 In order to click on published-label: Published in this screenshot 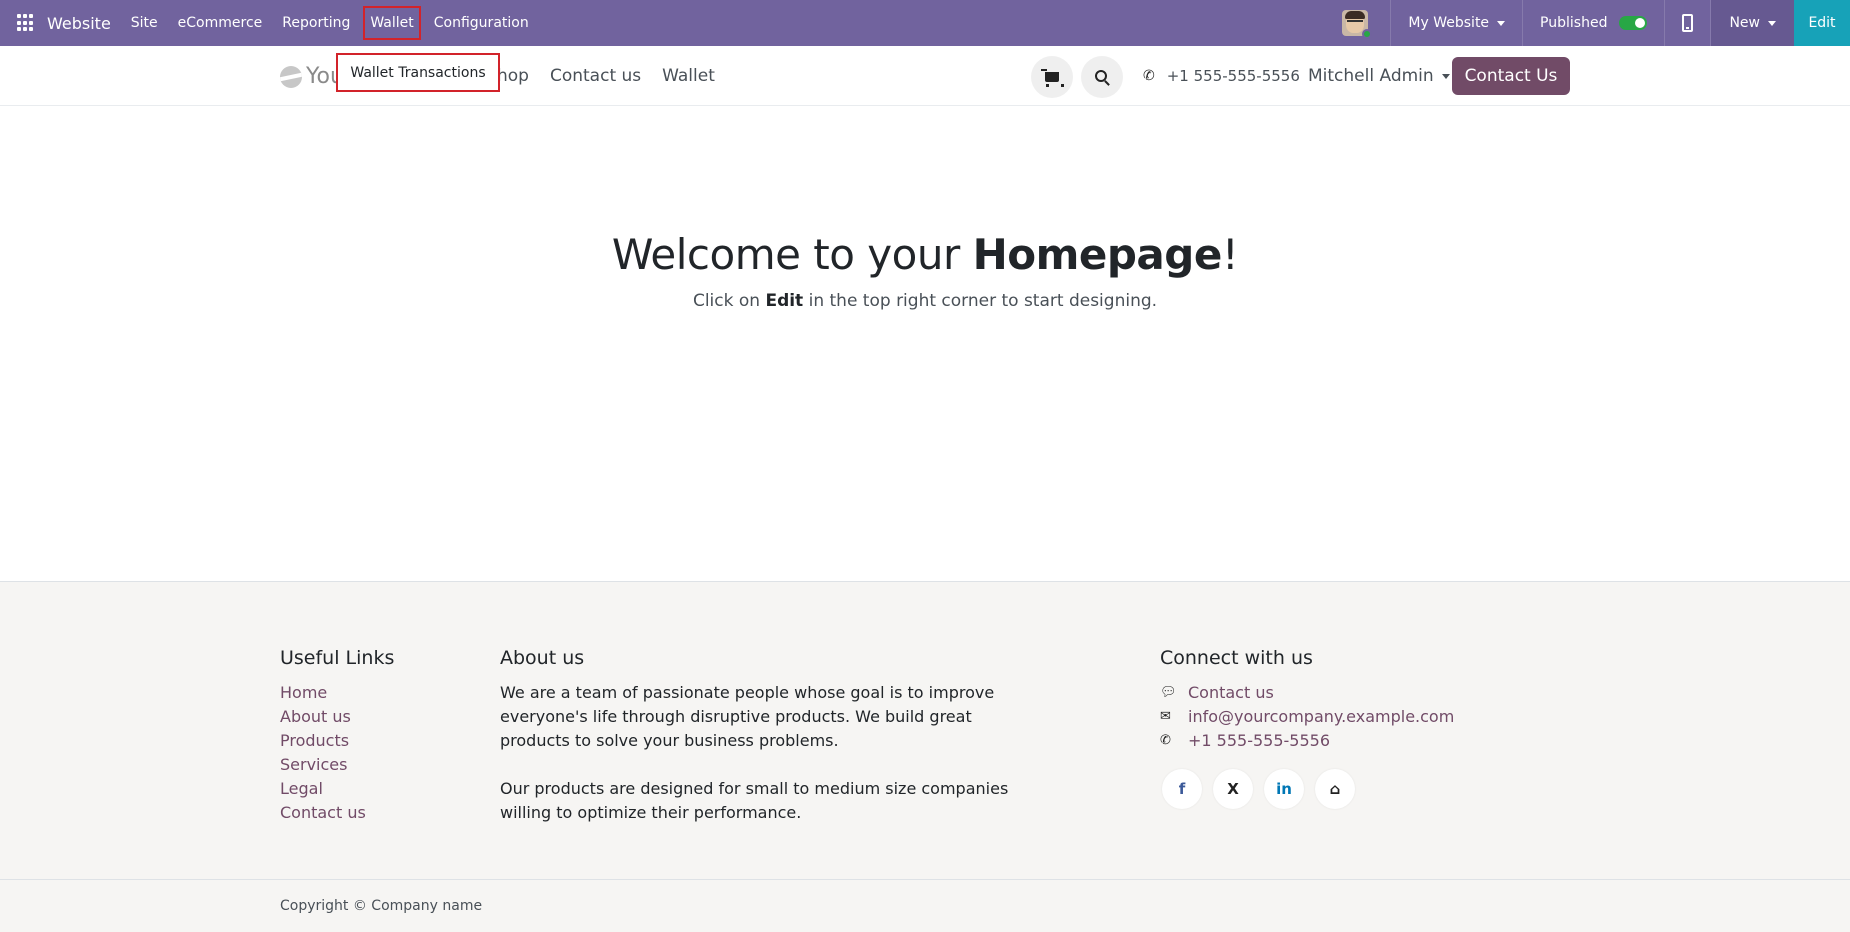, I will do `click(1574, 23)`.